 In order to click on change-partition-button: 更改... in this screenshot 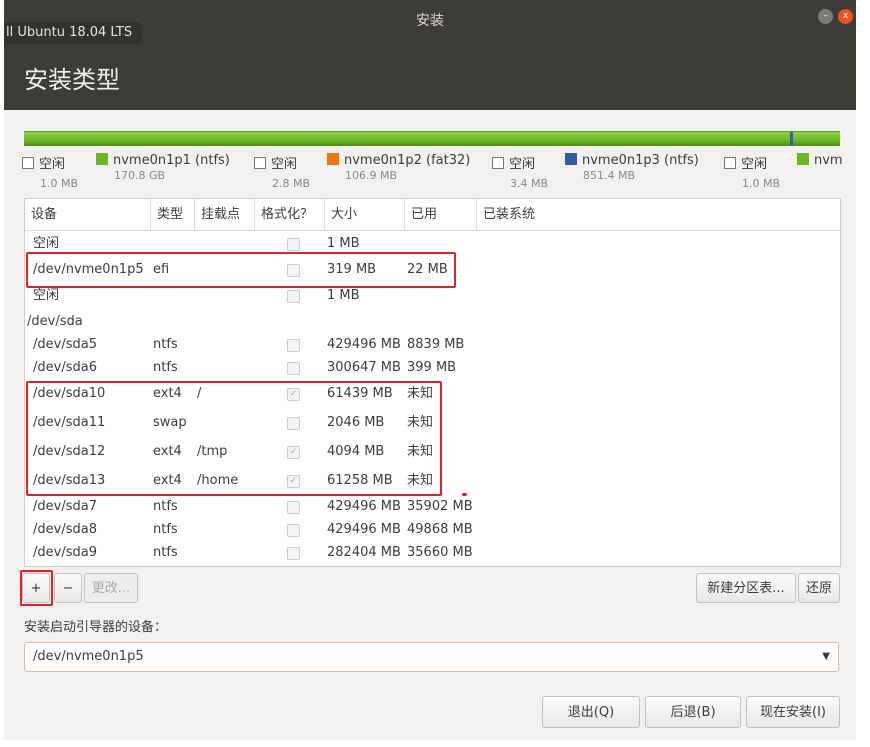, I will do `click(111, 588)`.